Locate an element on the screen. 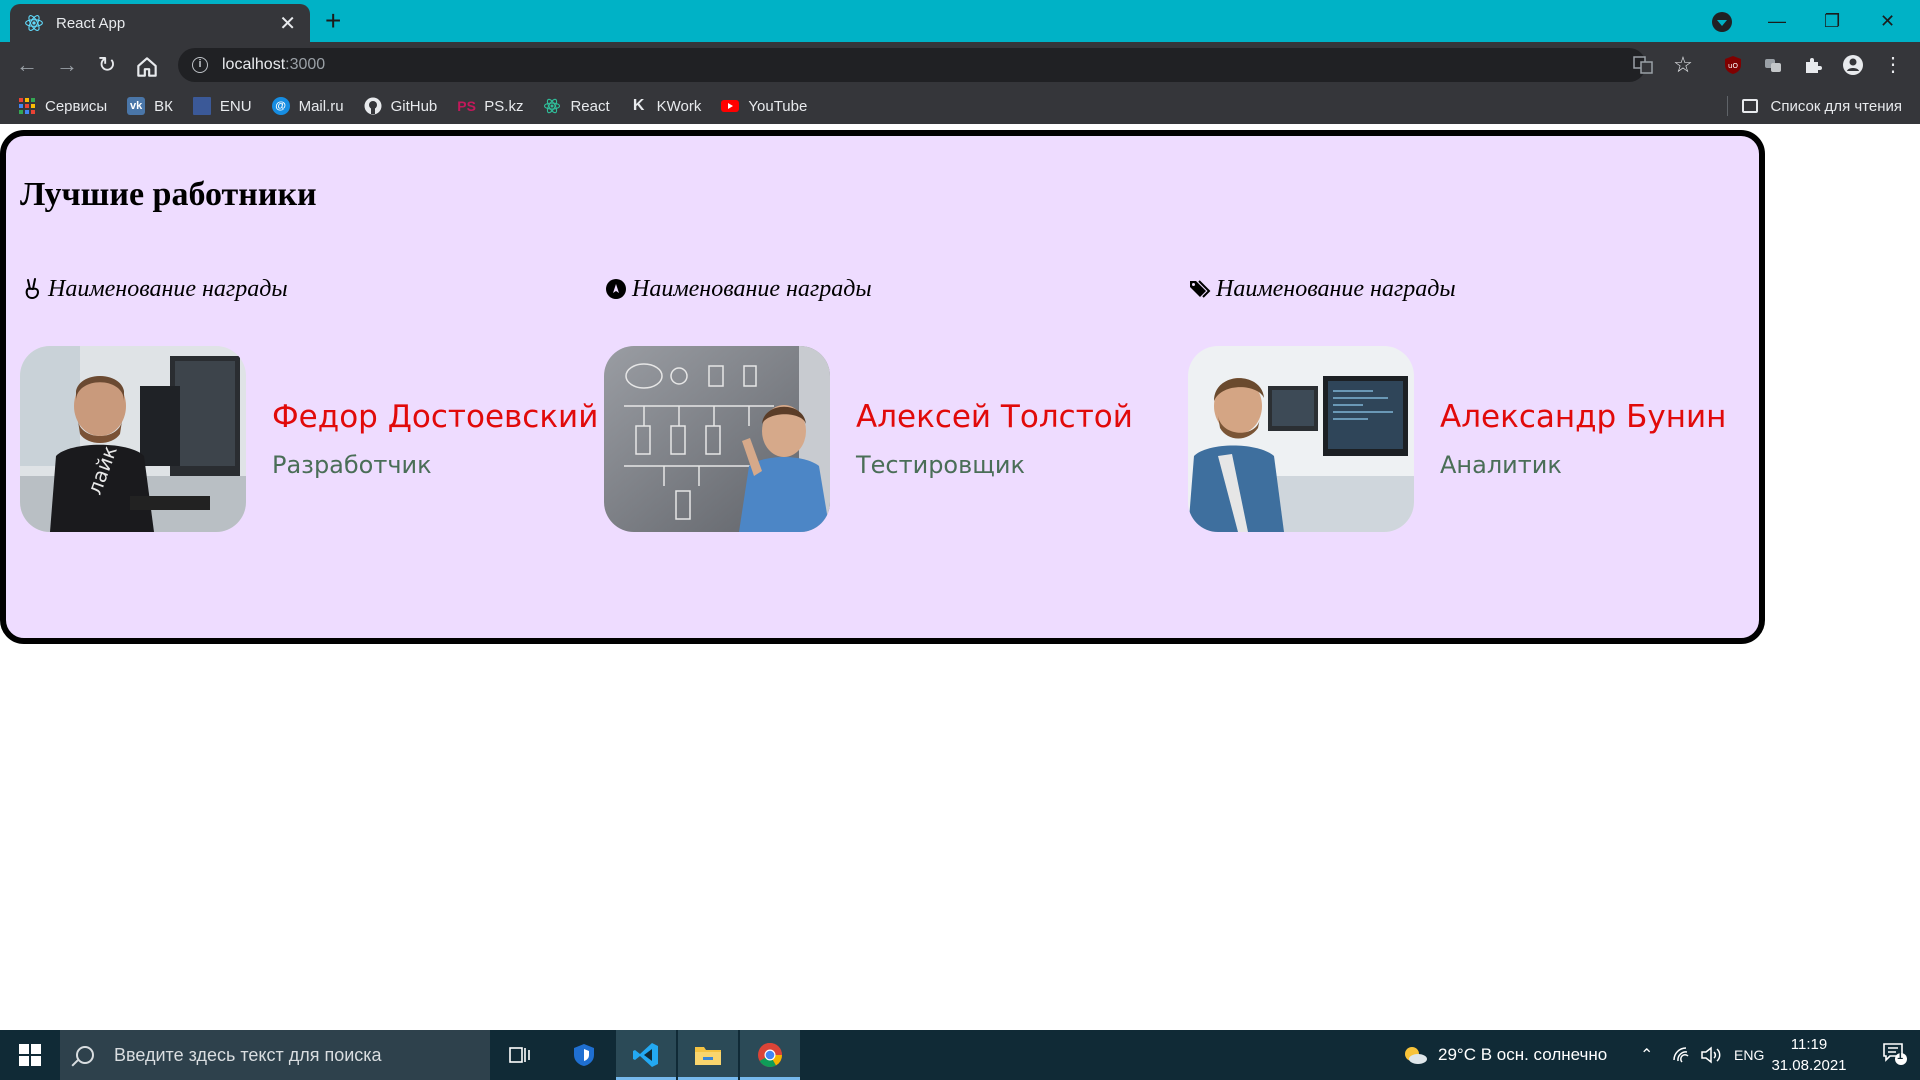 The height and width of the screenshot is (1080, 1920). clock-time: 11:19 is located at coordinates (1809, 1044).